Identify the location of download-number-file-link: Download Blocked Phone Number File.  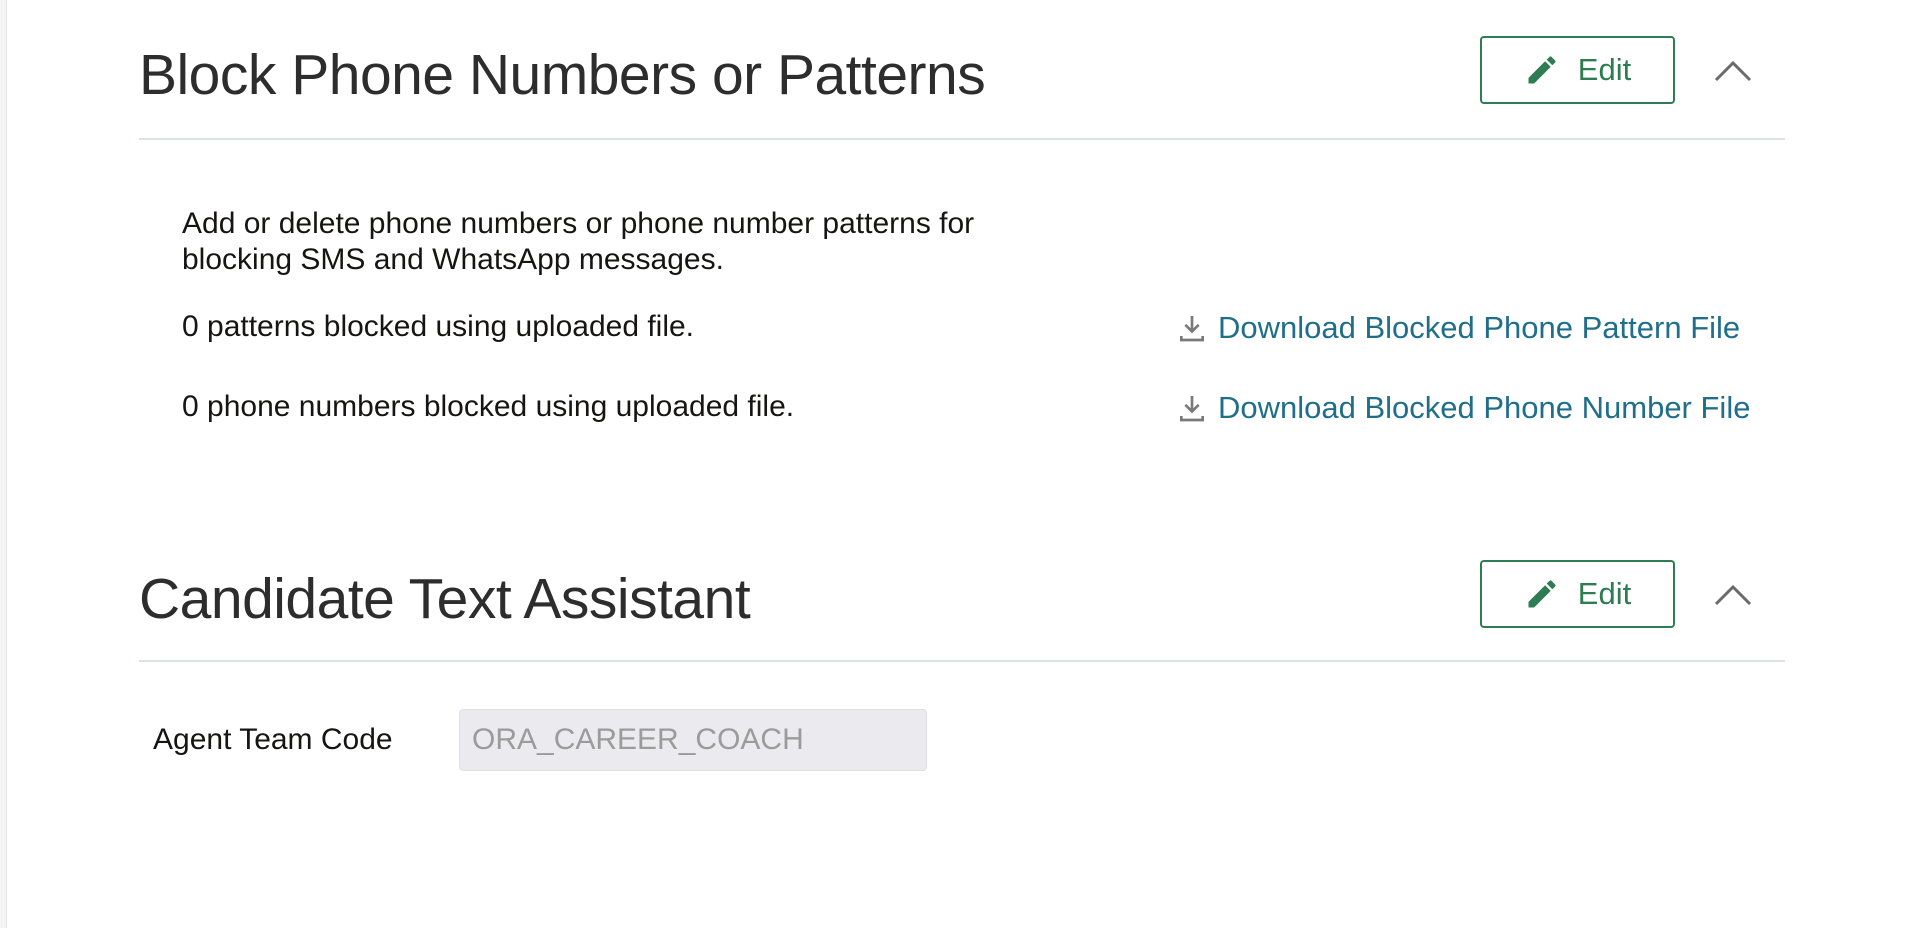
(1463, 408).